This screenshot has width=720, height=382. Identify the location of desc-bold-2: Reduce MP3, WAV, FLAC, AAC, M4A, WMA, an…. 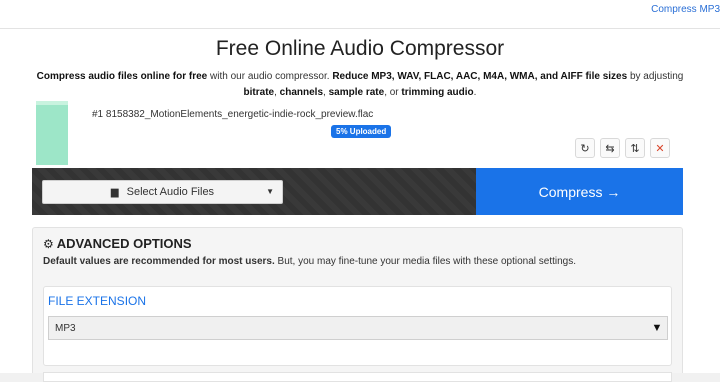
(480, 76).